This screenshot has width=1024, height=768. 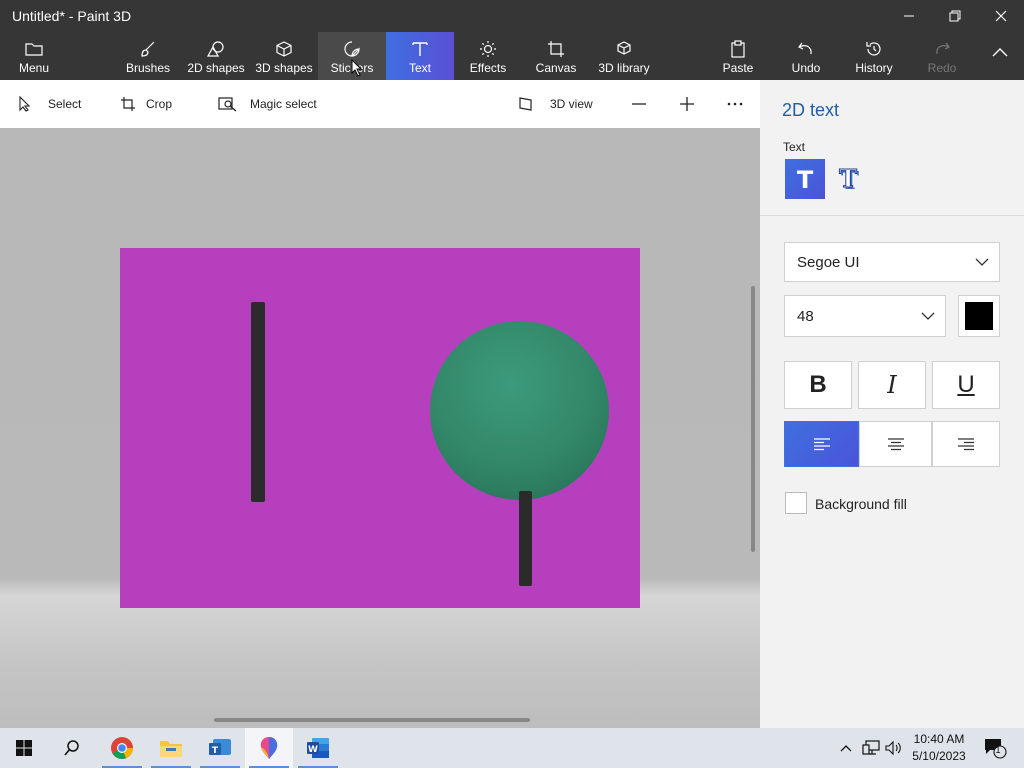 What do you see at coordinates (72, 748) in the screenshot?
I see `search-button` at bounding box center [72, 748].